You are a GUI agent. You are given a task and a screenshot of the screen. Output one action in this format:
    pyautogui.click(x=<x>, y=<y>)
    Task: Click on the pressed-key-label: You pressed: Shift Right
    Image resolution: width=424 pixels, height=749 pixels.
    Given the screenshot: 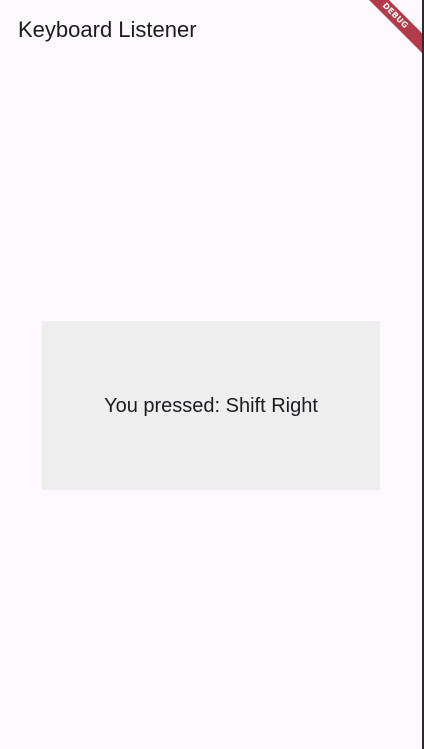 What is the action you would take?
    pyautogui.click(x=211, y=405)
    